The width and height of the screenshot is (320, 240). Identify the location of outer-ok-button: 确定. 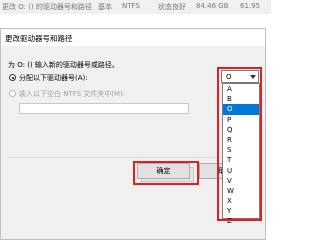
(163, 171).